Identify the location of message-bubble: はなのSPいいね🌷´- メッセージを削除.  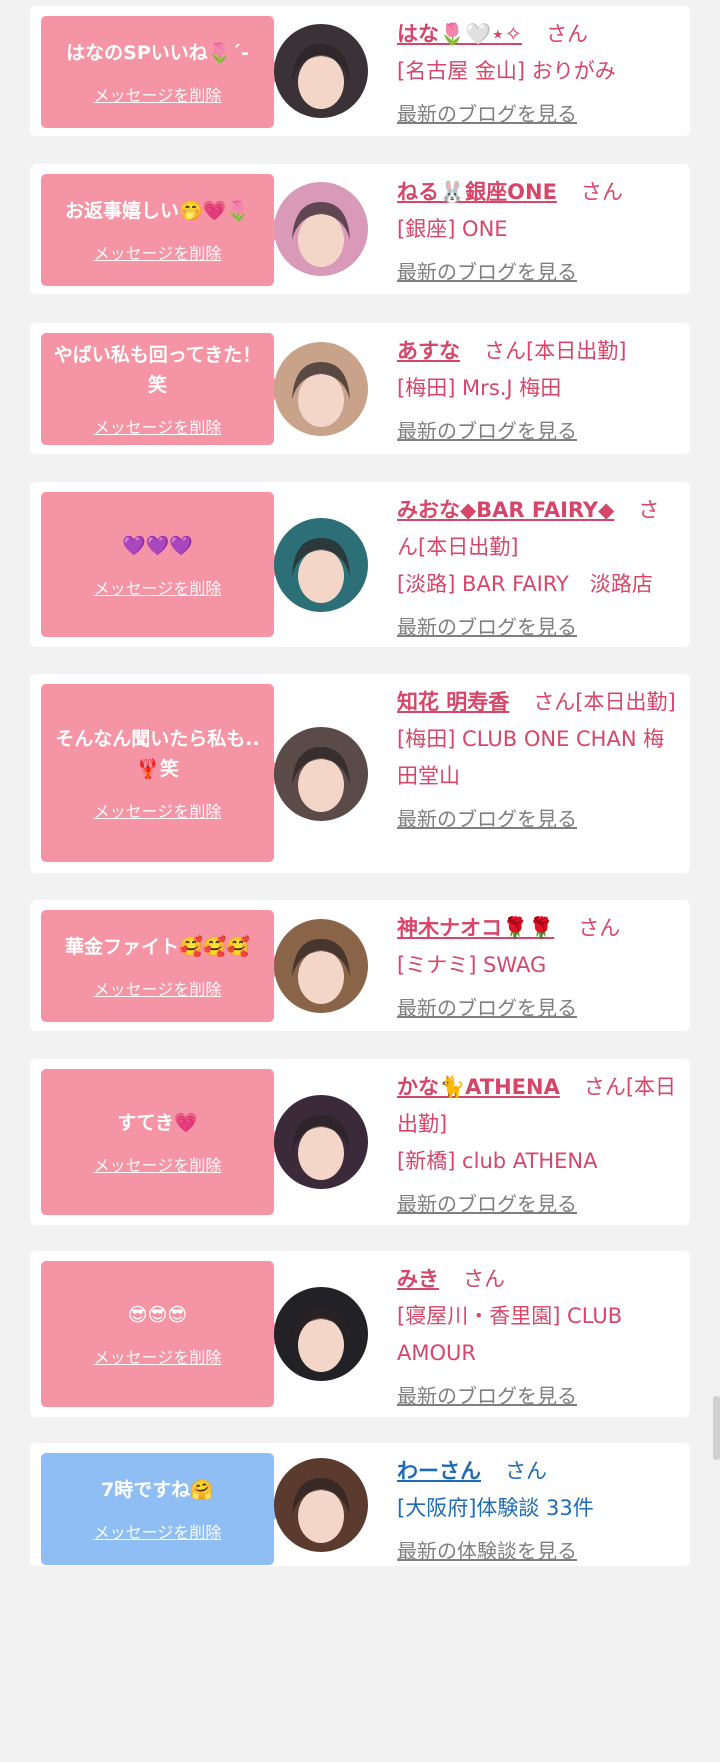
(163, 72).